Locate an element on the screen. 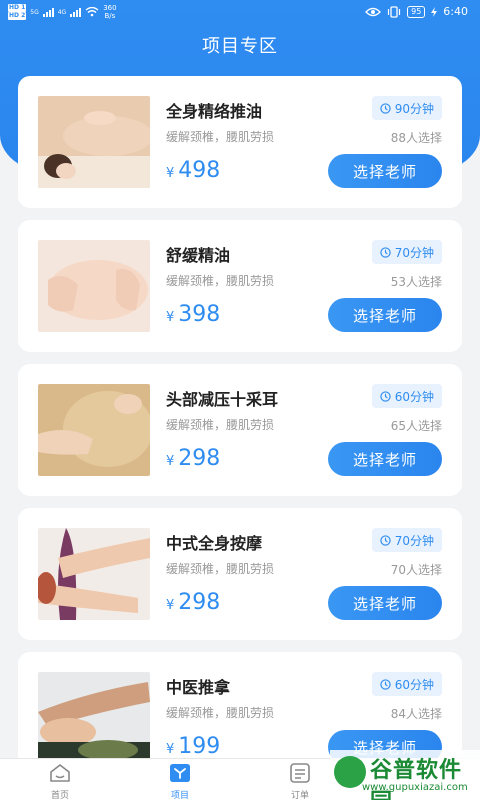  project-name: 全身精络推油 is located at coordinates (214, 111).